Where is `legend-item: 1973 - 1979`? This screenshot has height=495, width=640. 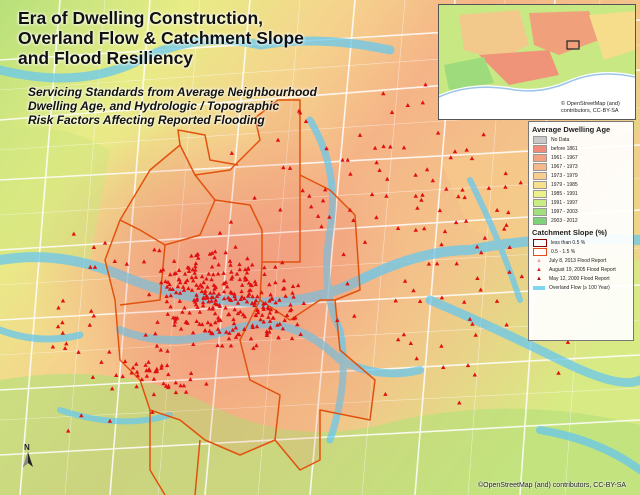 legend-item: 1973 - 1979 is located at coordinates (581, 175).